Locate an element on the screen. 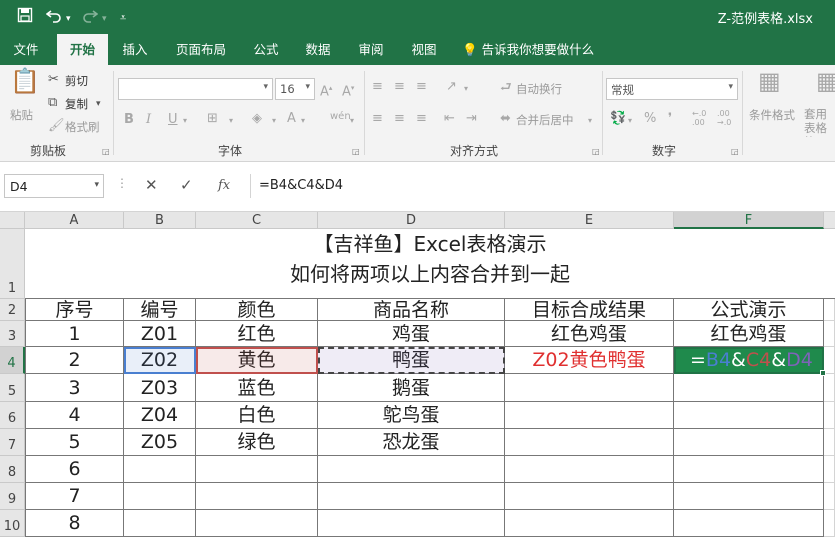 The width and height of the screenshot is (835, 554). undo-icon is located at coordinates (53, 17).